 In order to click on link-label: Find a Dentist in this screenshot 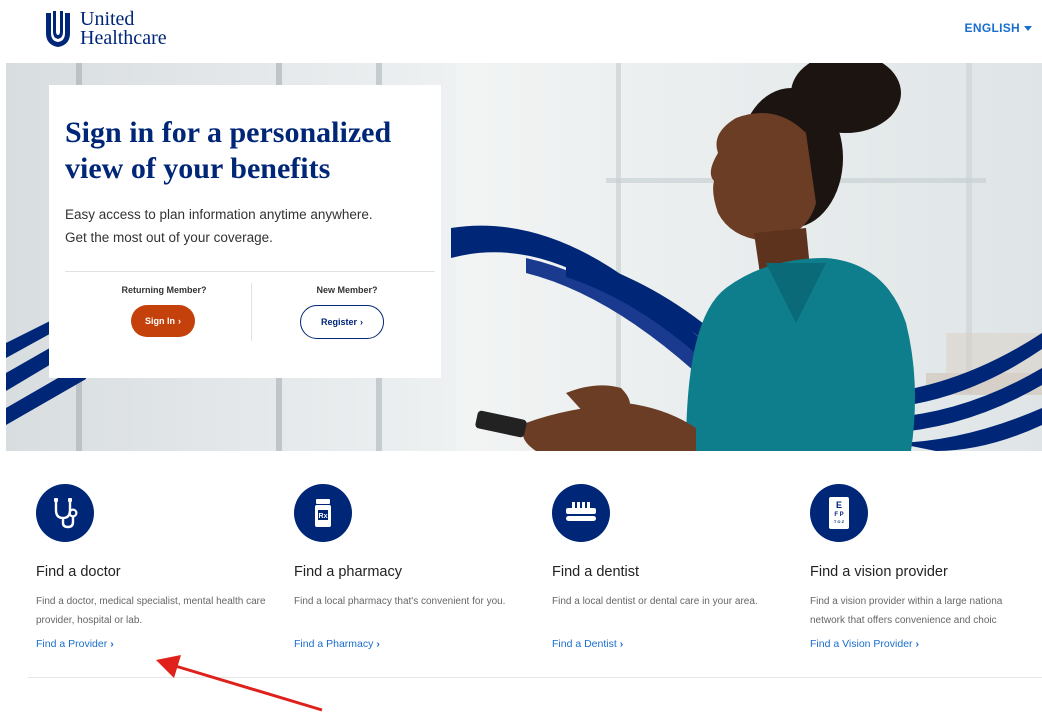, I will do `click(584, 644)`.